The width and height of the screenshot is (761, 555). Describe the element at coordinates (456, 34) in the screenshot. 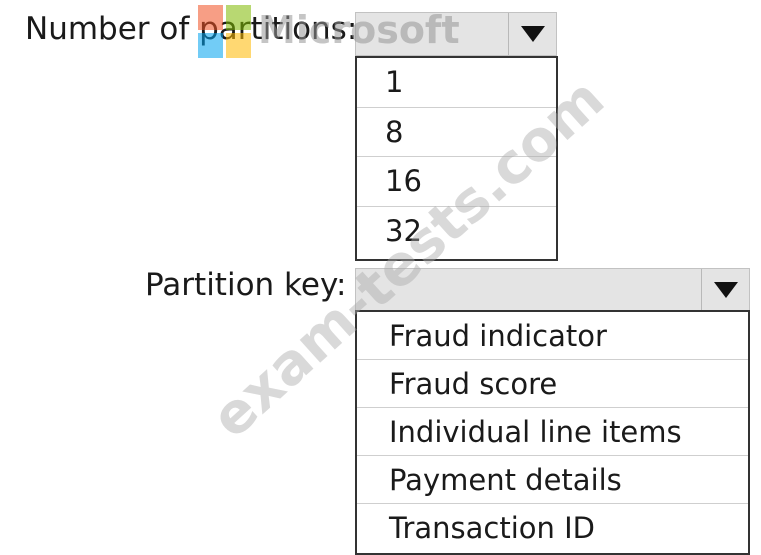

I see `partitions-select` at that location.